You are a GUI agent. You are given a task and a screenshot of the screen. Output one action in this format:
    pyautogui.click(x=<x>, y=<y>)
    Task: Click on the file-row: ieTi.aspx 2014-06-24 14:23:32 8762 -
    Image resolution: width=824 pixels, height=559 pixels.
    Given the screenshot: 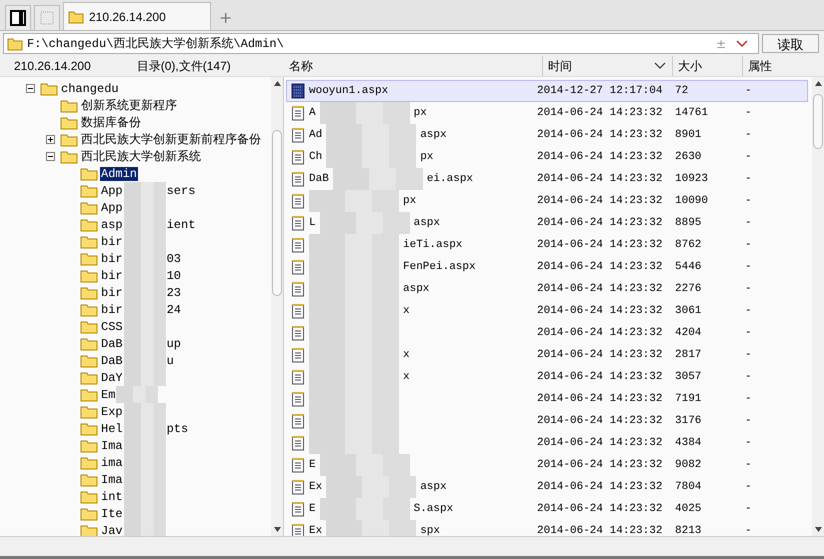 What is the action you would take?
    pyautogui.click(x=547, y=245)
    